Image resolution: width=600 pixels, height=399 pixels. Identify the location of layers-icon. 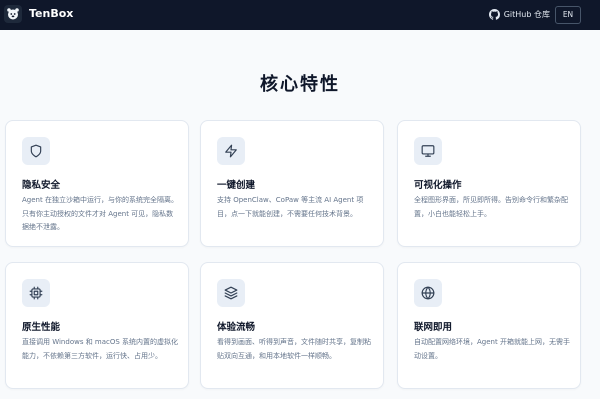
(231, 293).